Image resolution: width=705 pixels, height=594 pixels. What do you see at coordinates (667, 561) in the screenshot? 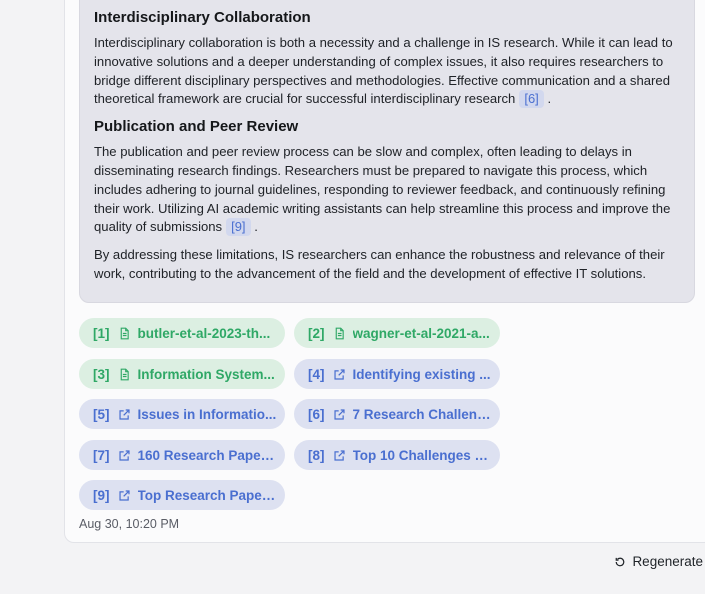
I see `regenerate-label: Regenerate` at bounding box center [667, 561].